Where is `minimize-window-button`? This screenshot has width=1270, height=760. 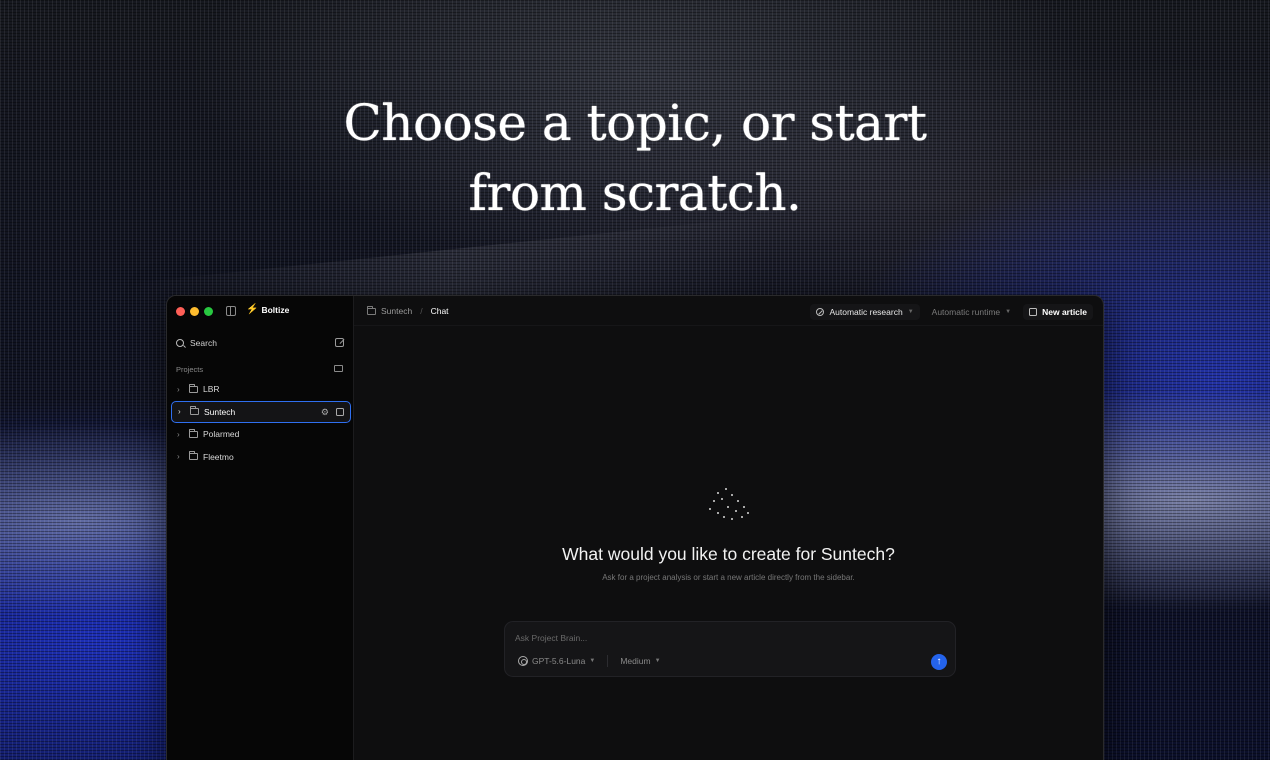 minimize-window-button is located at coordinates (194, 311).